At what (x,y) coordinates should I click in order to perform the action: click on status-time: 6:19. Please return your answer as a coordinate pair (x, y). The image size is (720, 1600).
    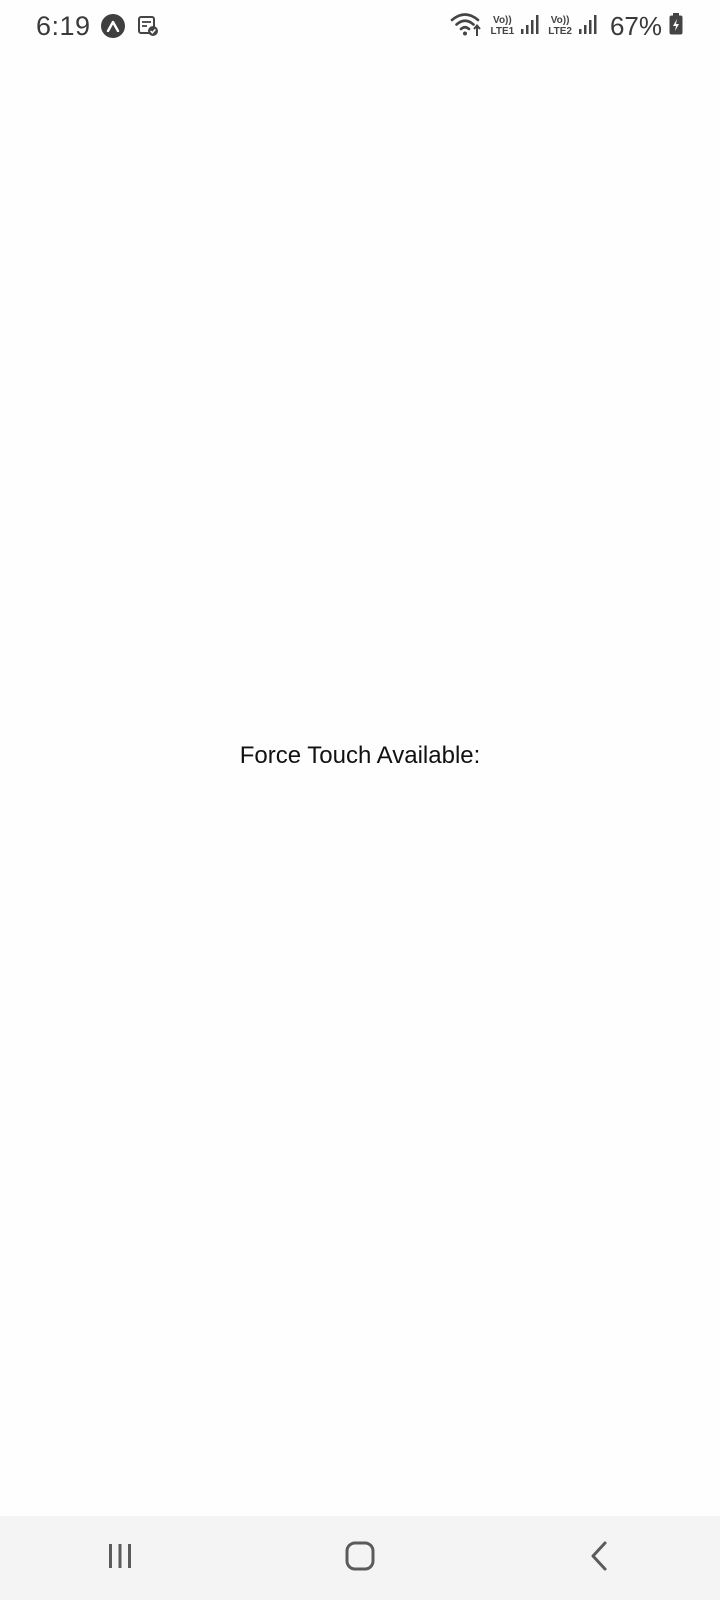
    Looking at the image, I should click on (63, 25).